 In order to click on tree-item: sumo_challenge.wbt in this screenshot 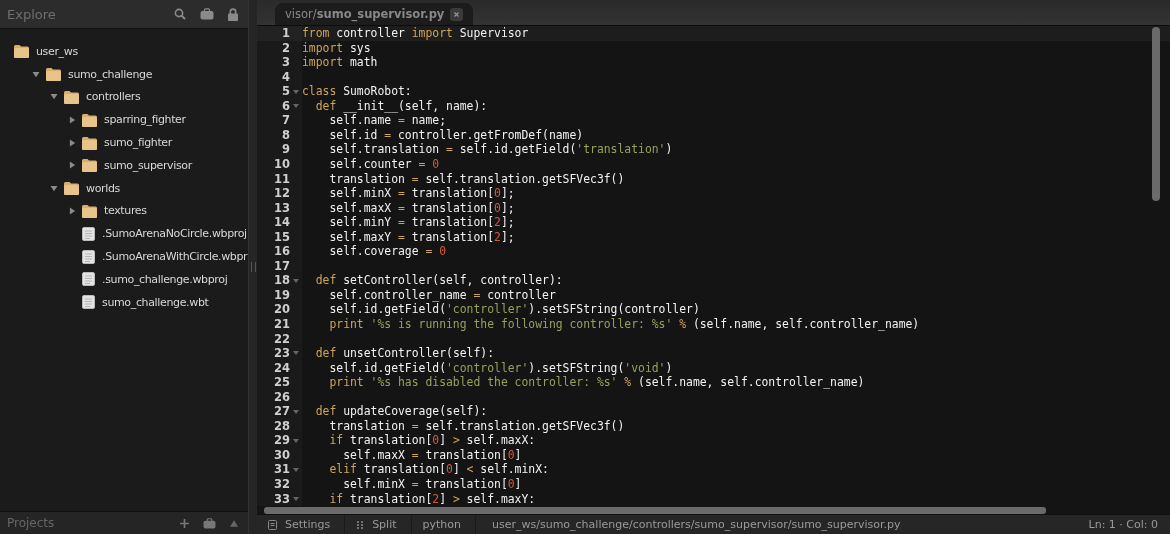, I will do `click(124, 302)`.